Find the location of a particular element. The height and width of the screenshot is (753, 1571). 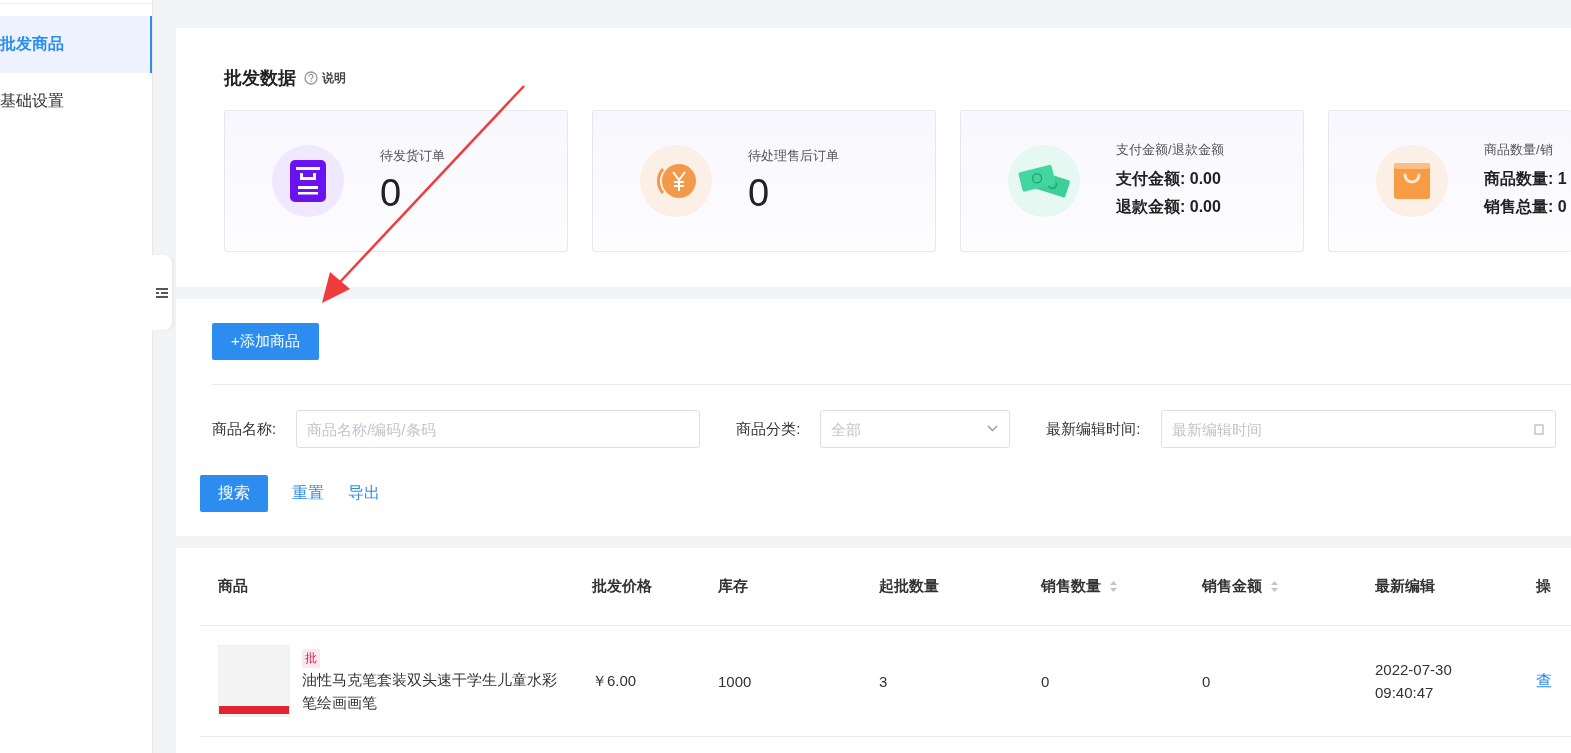

sidebar-item: 批发商品 is located at coordinates (76, 44).